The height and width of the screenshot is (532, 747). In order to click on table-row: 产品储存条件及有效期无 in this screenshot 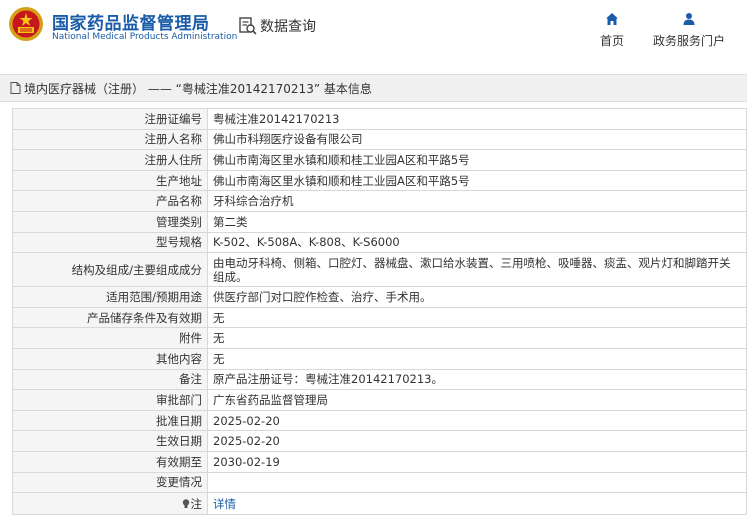, I will do `click(379, 317)`.